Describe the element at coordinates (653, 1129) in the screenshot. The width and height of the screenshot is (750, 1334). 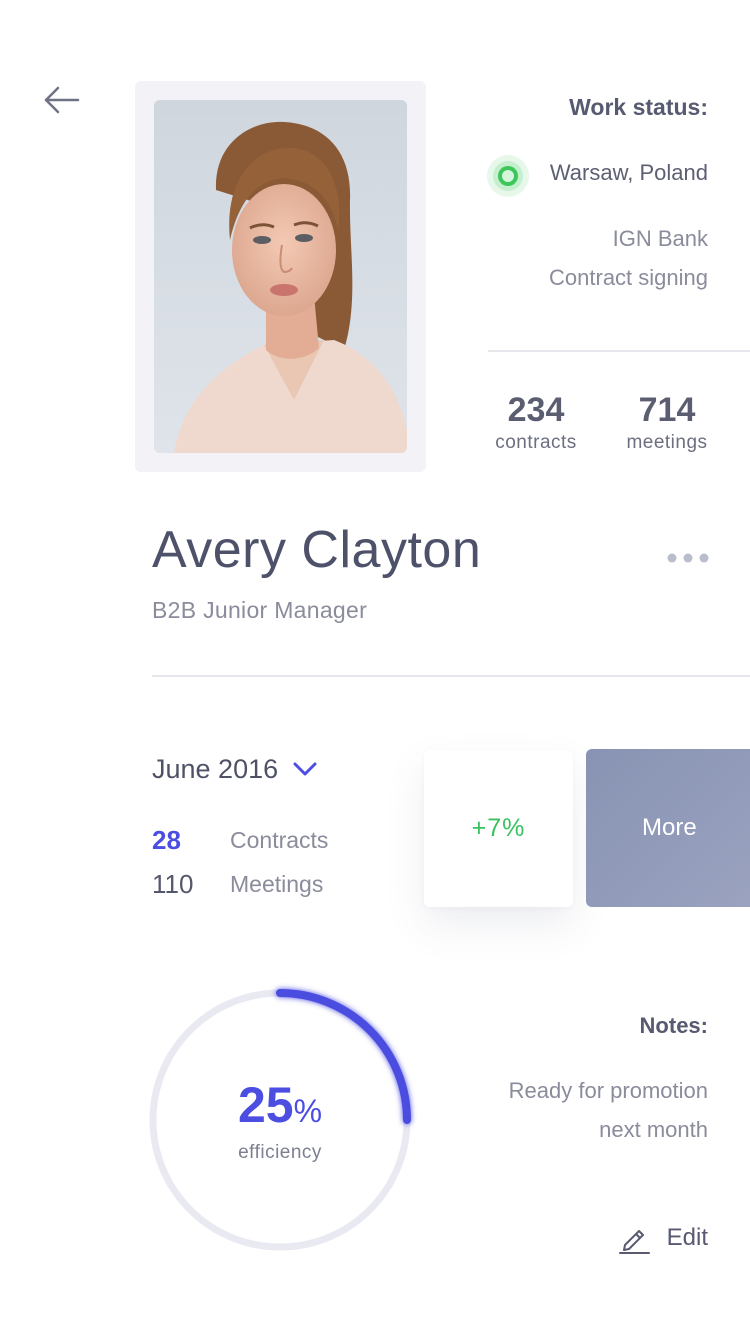
I see `notes-text-line: next month` at that location.